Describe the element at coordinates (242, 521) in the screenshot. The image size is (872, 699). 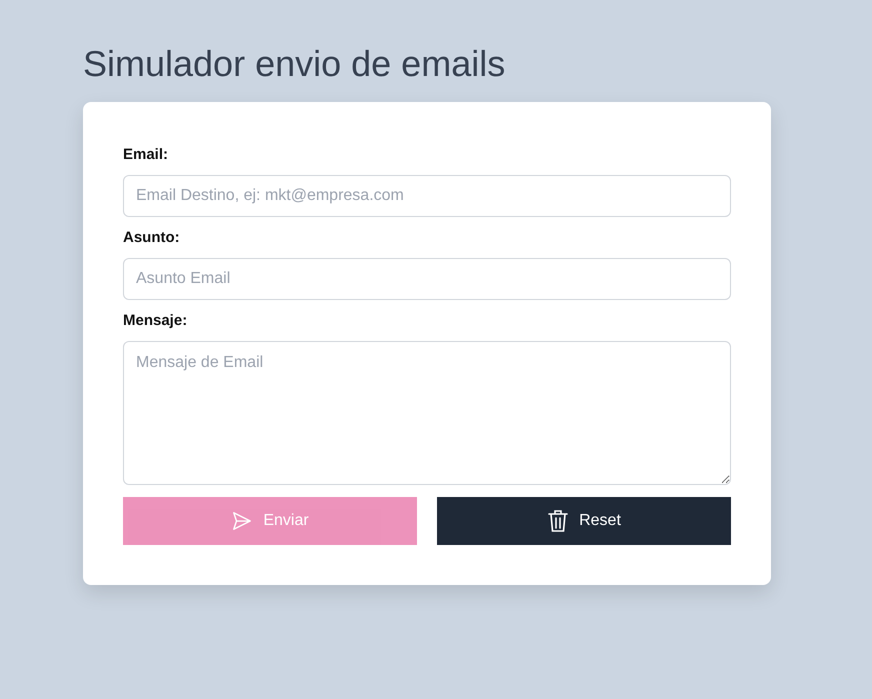
I see `paper-plane-icon` at that location.